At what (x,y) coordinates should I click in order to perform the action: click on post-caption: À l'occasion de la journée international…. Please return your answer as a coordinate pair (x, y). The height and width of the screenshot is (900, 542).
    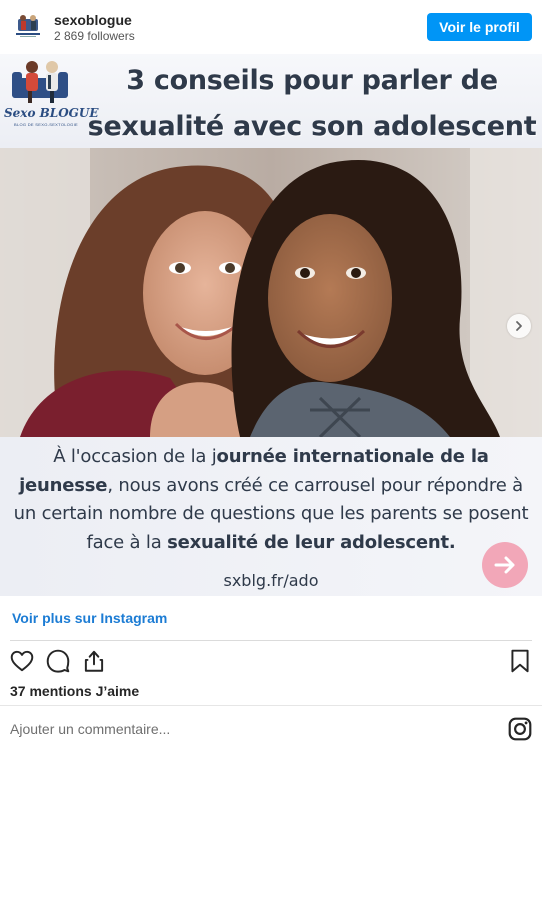
    Looking at the image, I should click on (271, 500).